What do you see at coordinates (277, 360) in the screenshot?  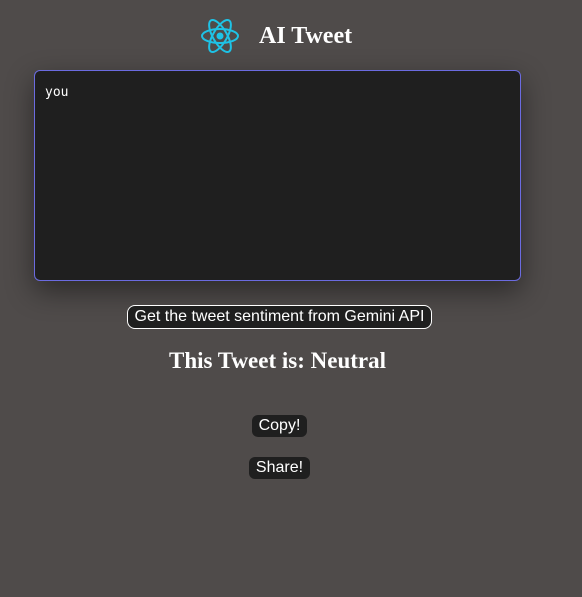 I see `sentiment-result: This Tweet is: Neutral` at bounding box center [277, 360].